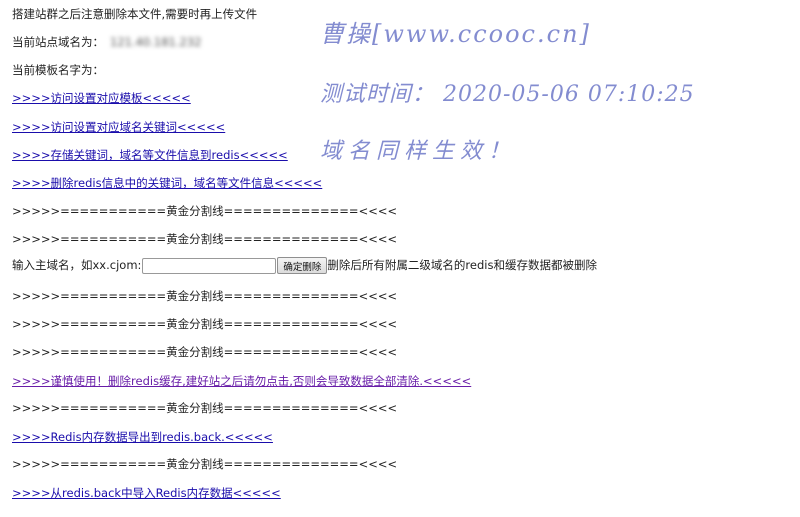 The image size is (800, 517). Describe the element at coordinates (58, 70) in the screenshot. I see `current-template-label: 当前模板名字为：` at that location.